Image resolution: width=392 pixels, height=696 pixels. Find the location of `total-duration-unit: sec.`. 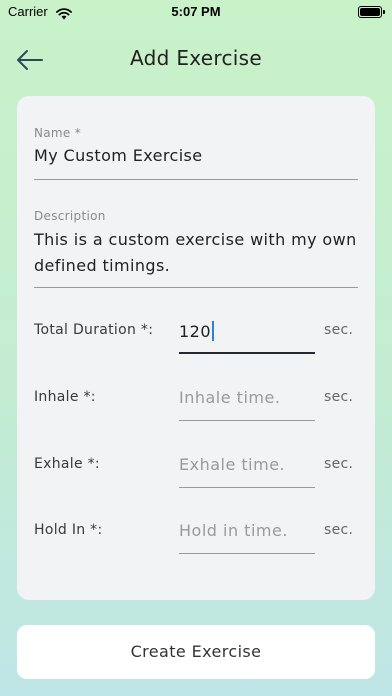

total-duration-unit: sec. is located at coordinates (339, 330).